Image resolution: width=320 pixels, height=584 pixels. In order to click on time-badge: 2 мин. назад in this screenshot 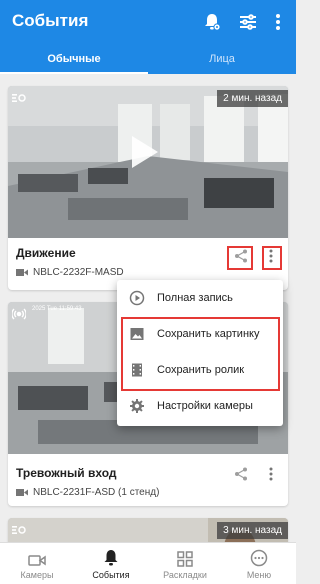, I will do `click(252, 98)`.